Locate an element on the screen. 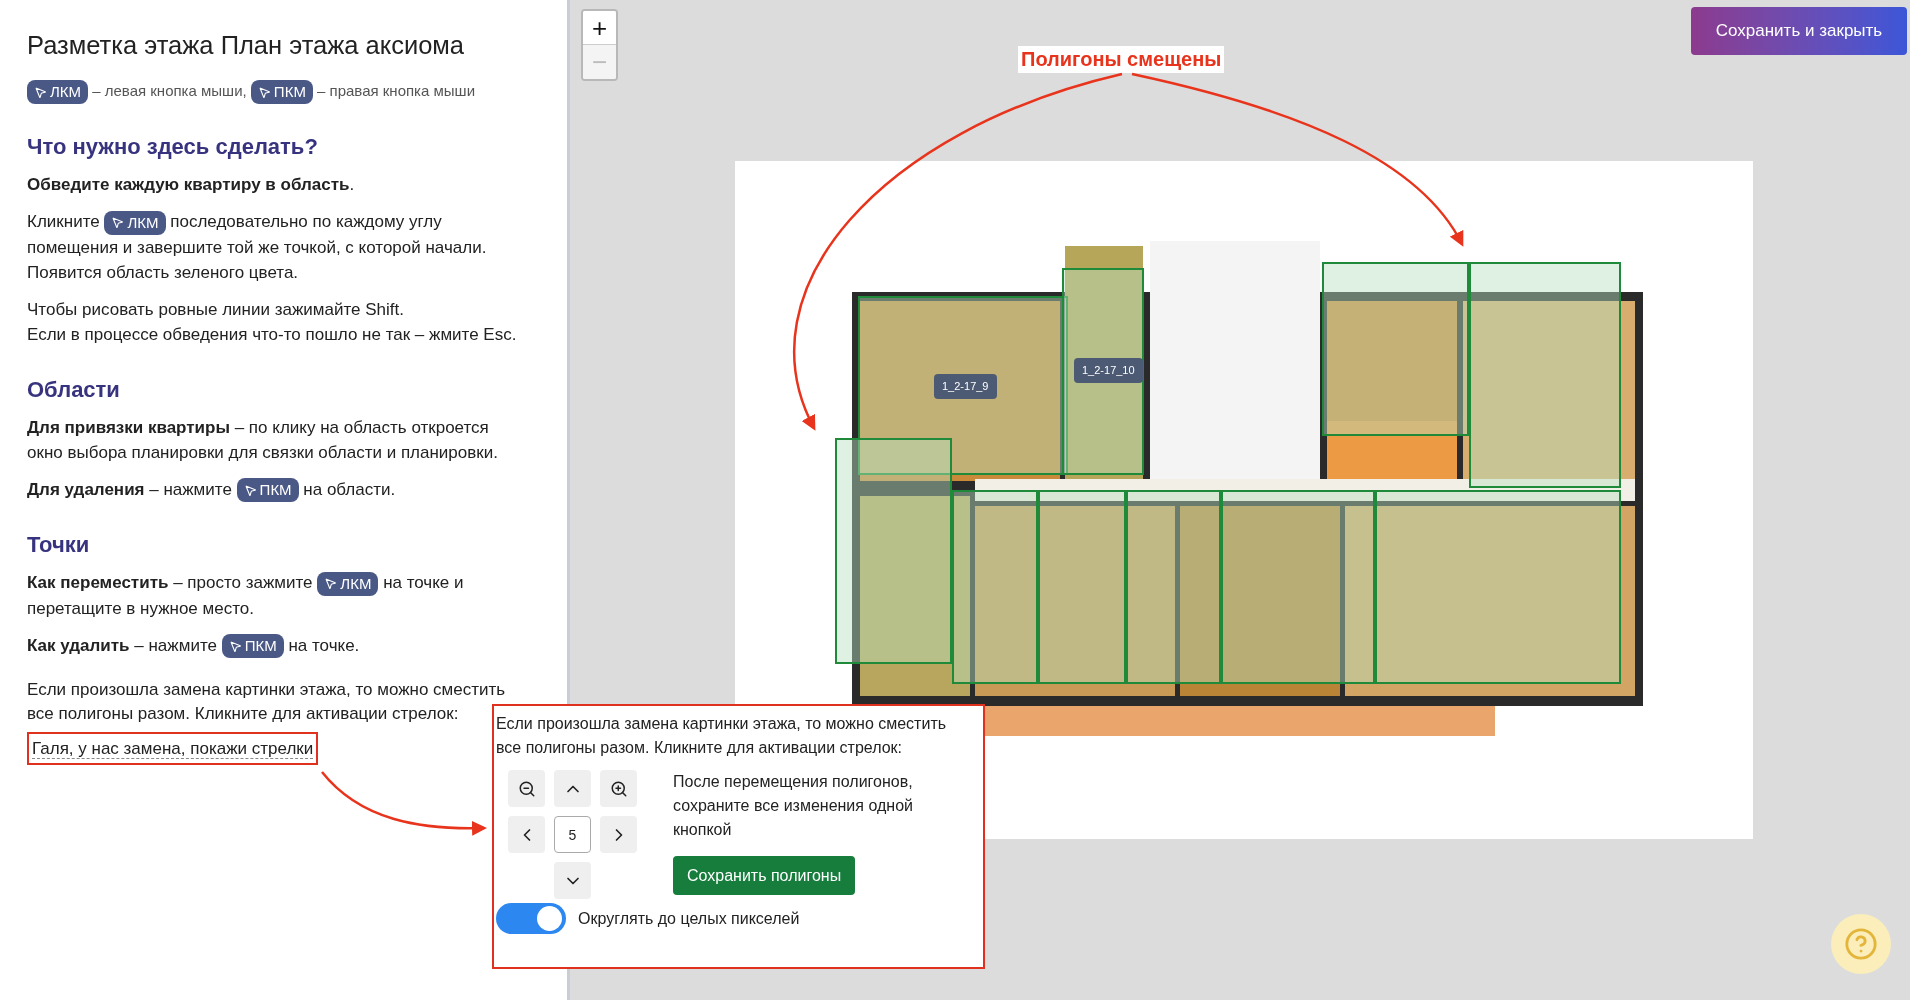 The width and height of the screenshot is (1910, 1000). zoom-in-button is located at coordinates (618, 788).